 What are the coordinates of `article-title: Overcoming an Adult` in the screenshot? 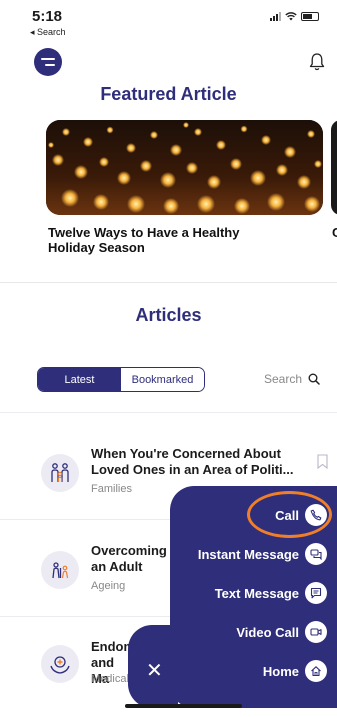 It's located at (129, 558).